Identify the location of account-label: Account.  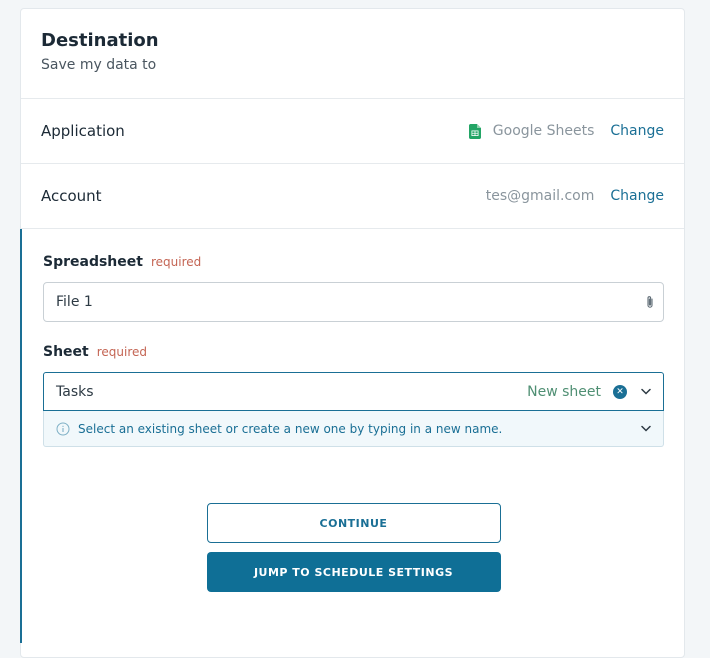
(71, 196).